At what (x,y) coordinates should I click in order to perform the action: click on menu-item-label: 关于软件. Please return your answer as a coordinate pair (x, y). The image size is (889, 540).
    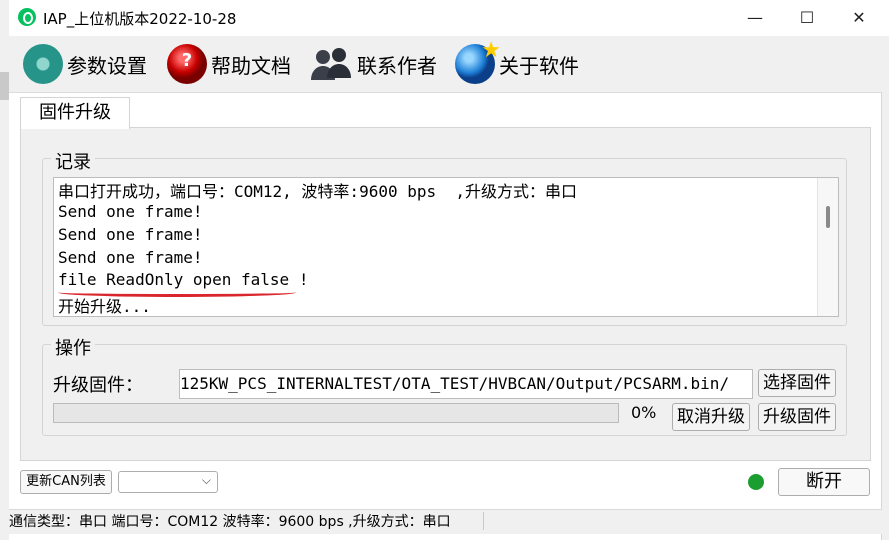
    Looking at the image, I should click on (539, 65).